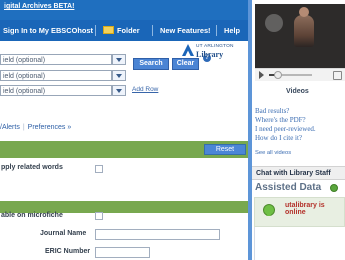 The height and width of the screenshot is (260, 345). Describe the element at coordinates (48, 30) in the screenshot. I see `sign-in-link: Sign In to My EBSCOhost` at that location.